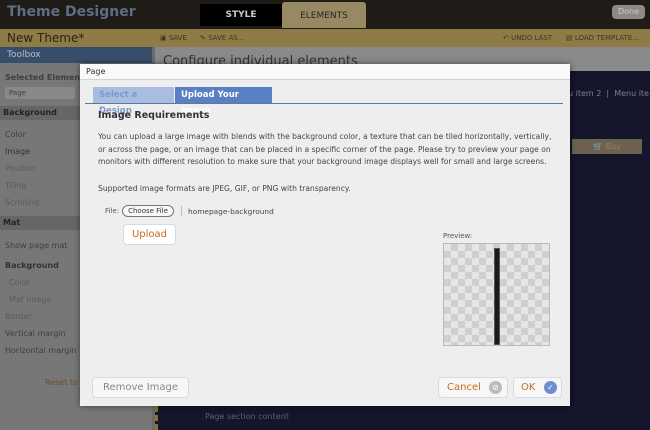  I want to click on save-button: ▣ SAVE, so click(173, 38).